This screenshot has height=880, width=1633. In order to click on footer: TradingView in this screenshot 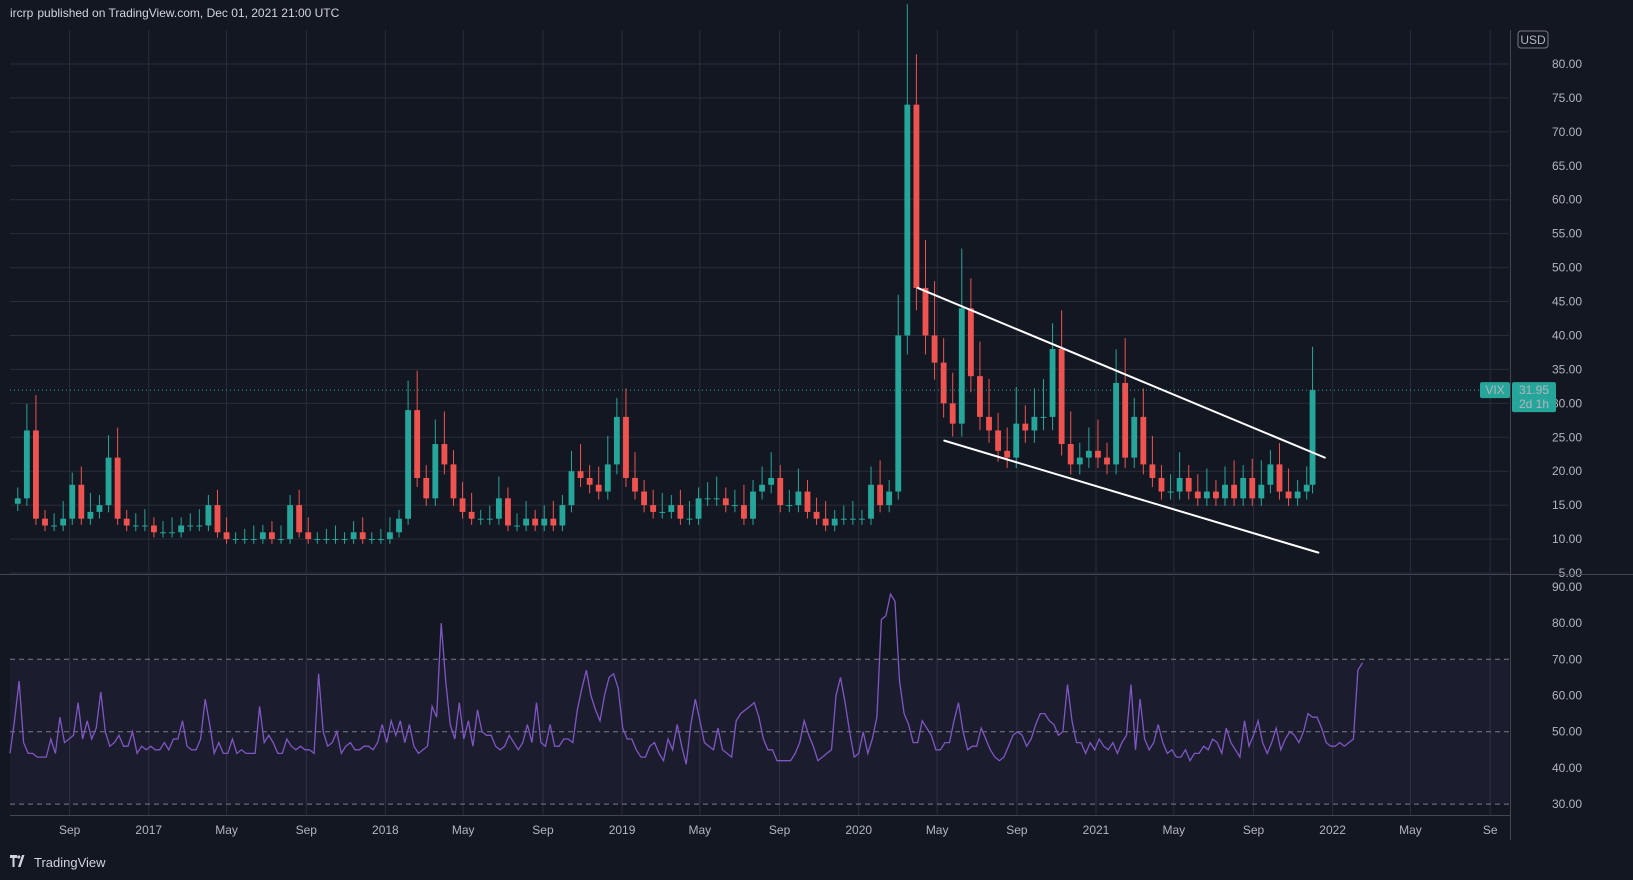, I will do `click(58, 862)`.